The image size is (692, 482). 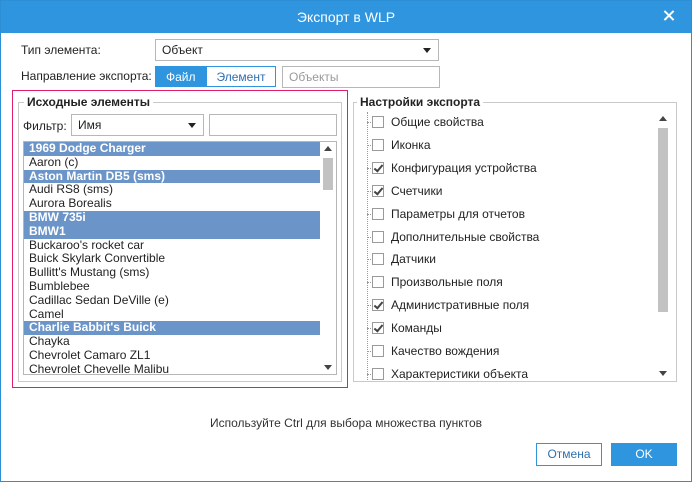 I want to click on export-direction-label: Направление экспорта:, so click(x=86, y=76).